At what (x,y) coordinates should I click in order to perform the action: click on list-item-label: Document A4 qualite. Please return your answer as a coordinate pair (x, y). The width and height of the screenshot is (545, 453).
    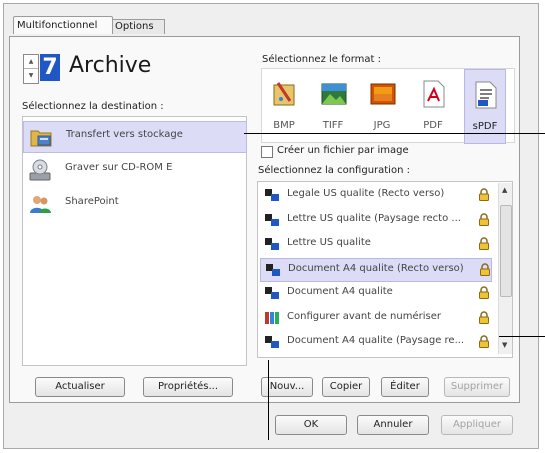
    Looking at the image, I should click on (340, 291).